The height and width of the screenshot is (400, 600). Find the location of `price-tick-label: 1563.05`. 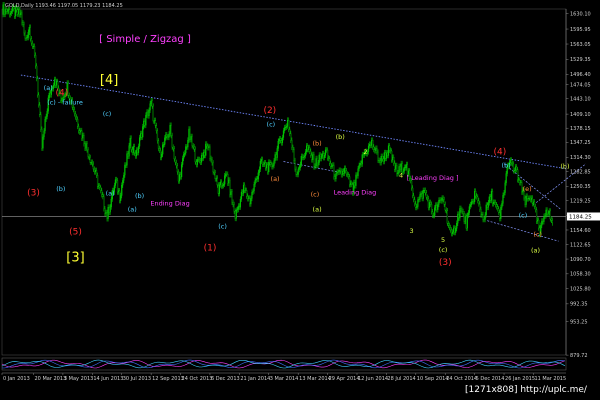

price-tick-label: 1563.05 is located at coordinates (580, 45).